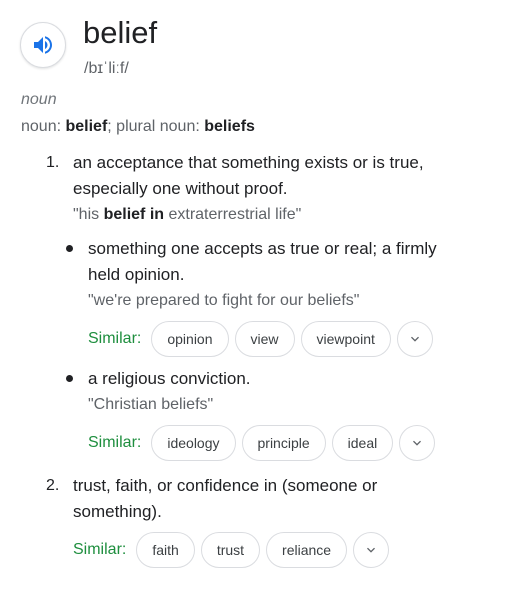  I want to click on phonetic-transcription: /bɪˈliːf/, so click(106, 68).